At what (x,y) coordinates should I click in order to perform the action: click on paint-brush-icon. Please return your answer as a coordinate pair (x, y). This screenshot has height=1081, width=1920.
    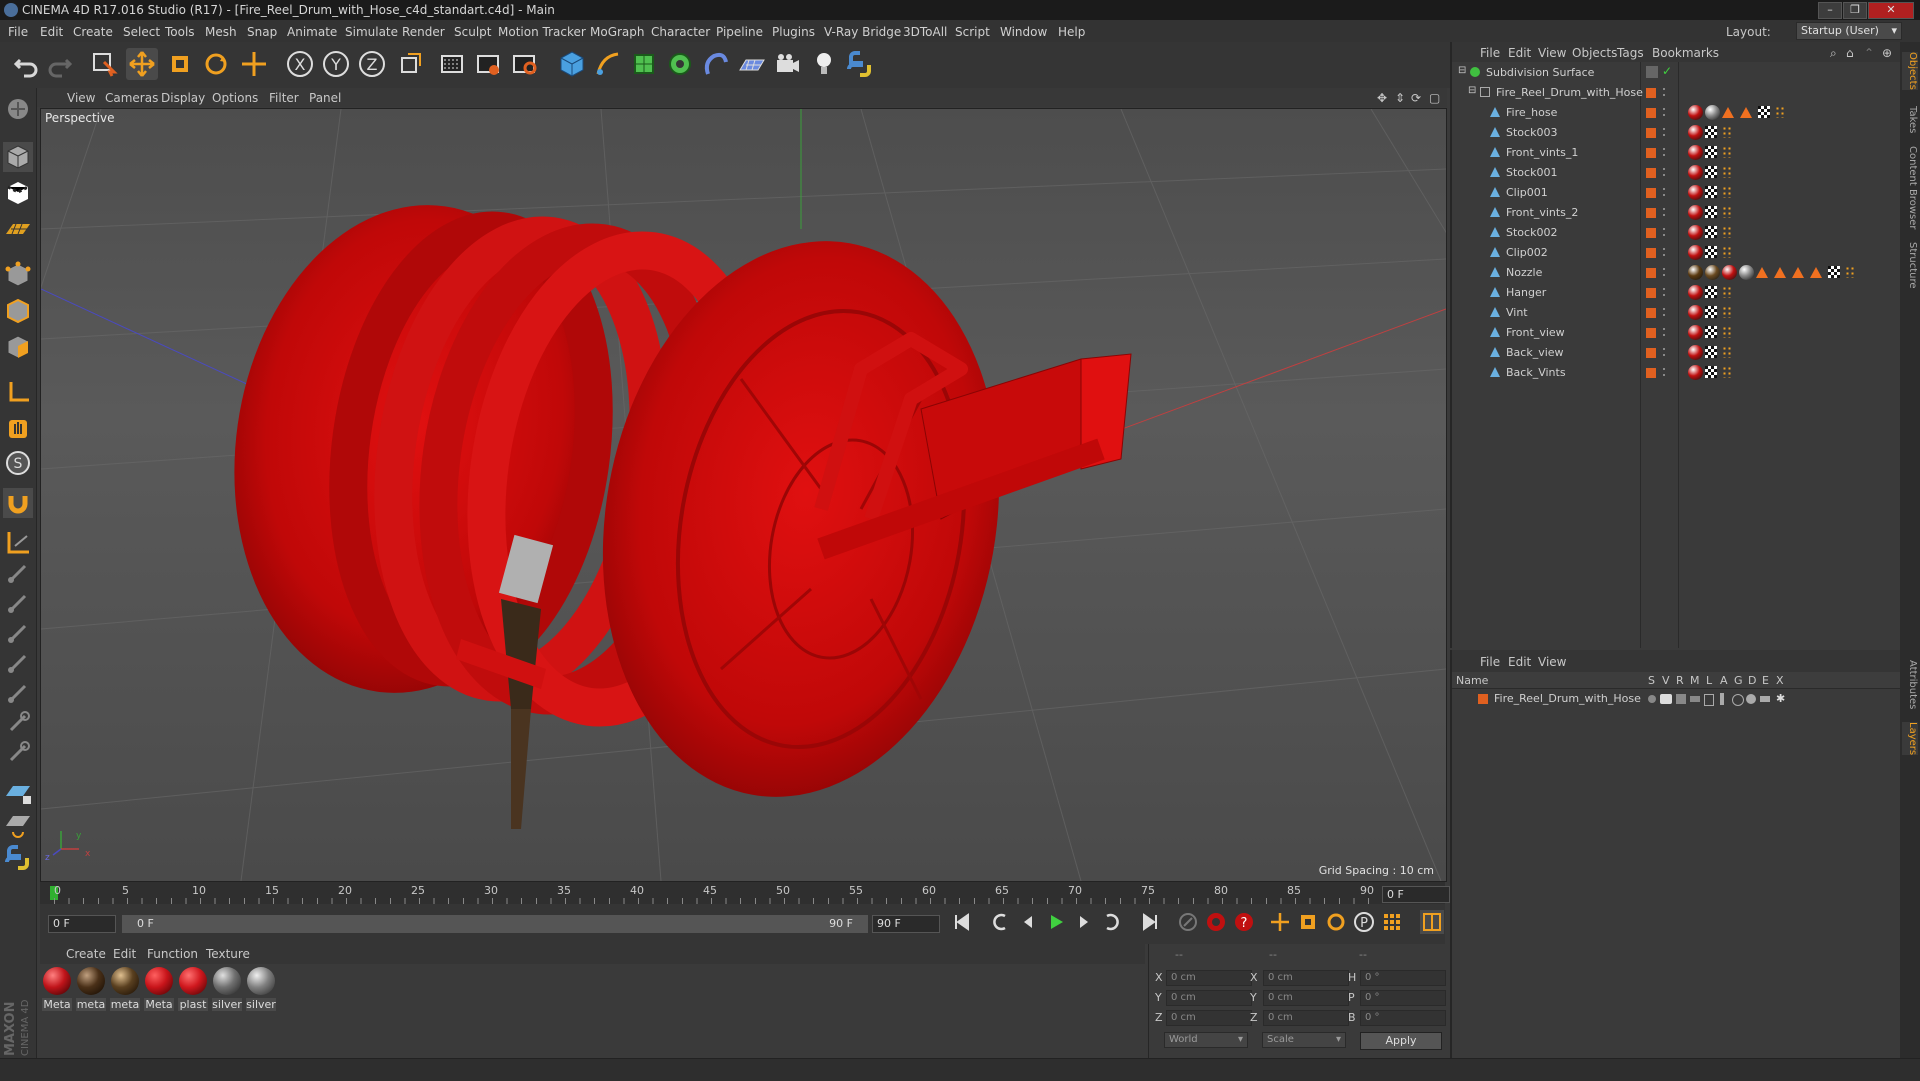
    Looking at the image, I should click on (18, 753).